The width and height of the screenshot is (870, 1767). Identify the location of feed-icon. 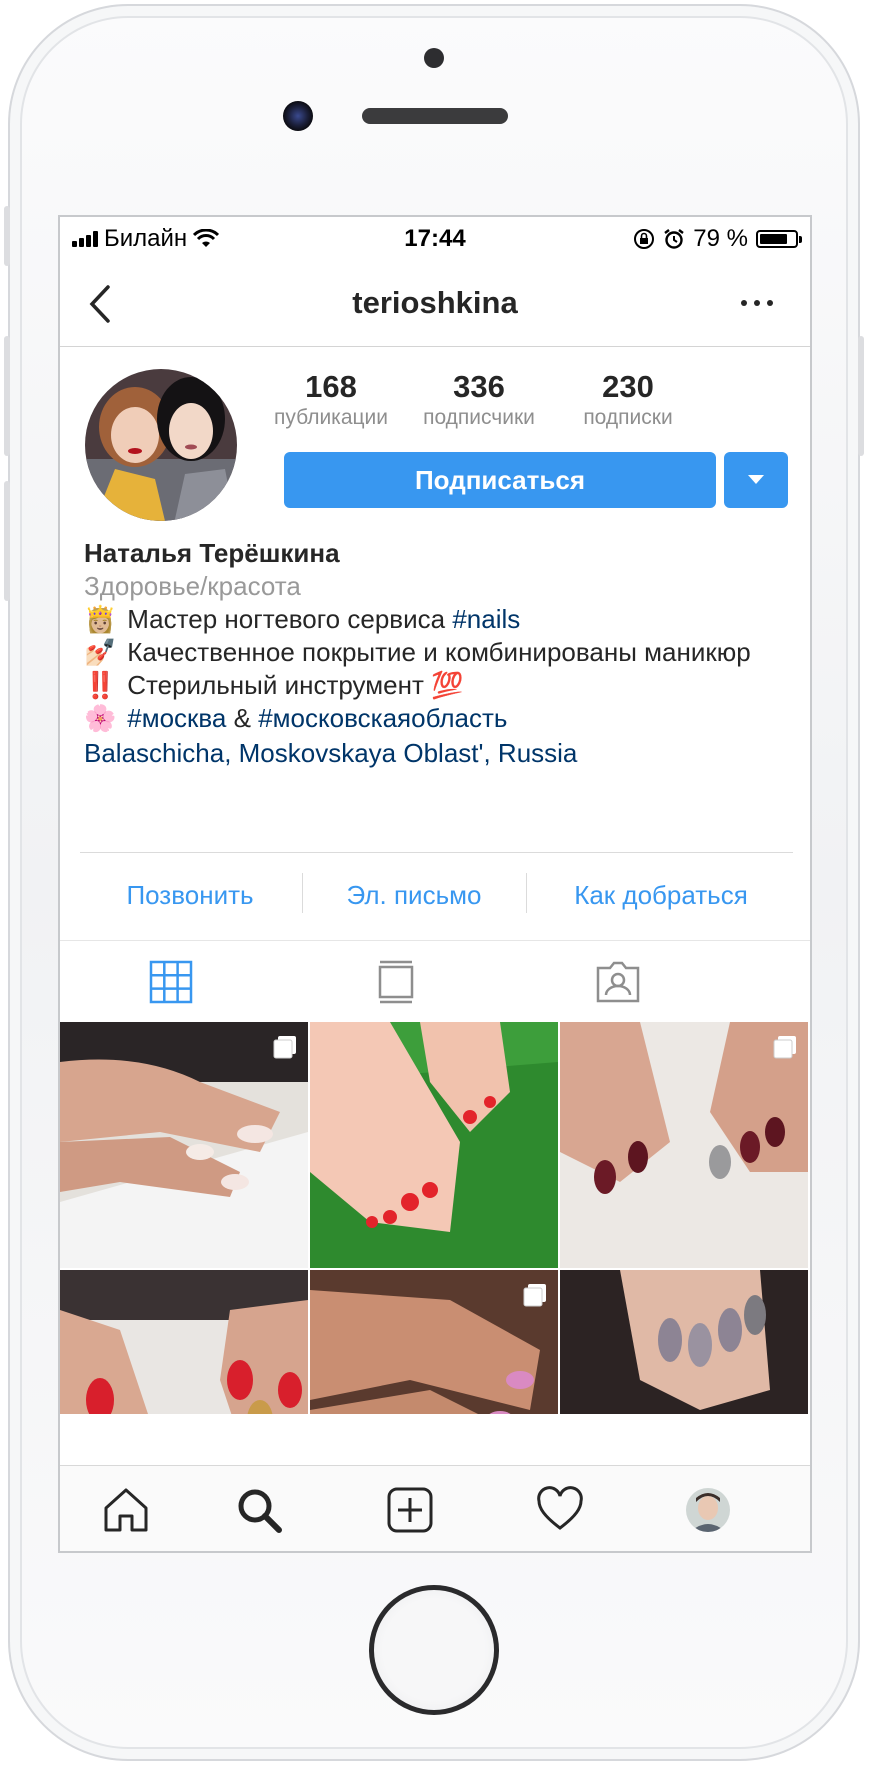
(396, 982).